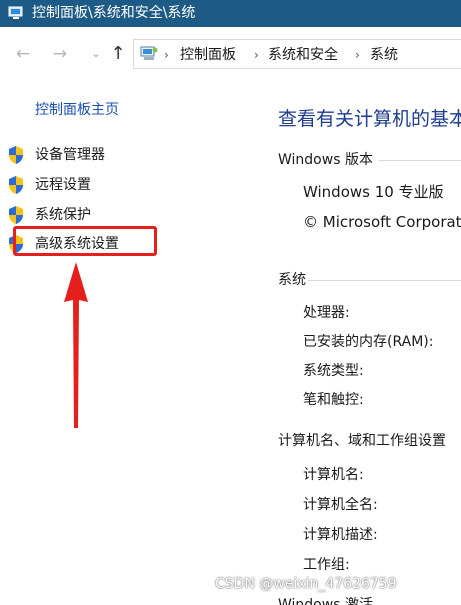 The image size is (461, 605). What do you see at coordinates (96, 54) in the screenshot?
I see `chevron-down-icon: ⌄` at bounding box center [96, 54].